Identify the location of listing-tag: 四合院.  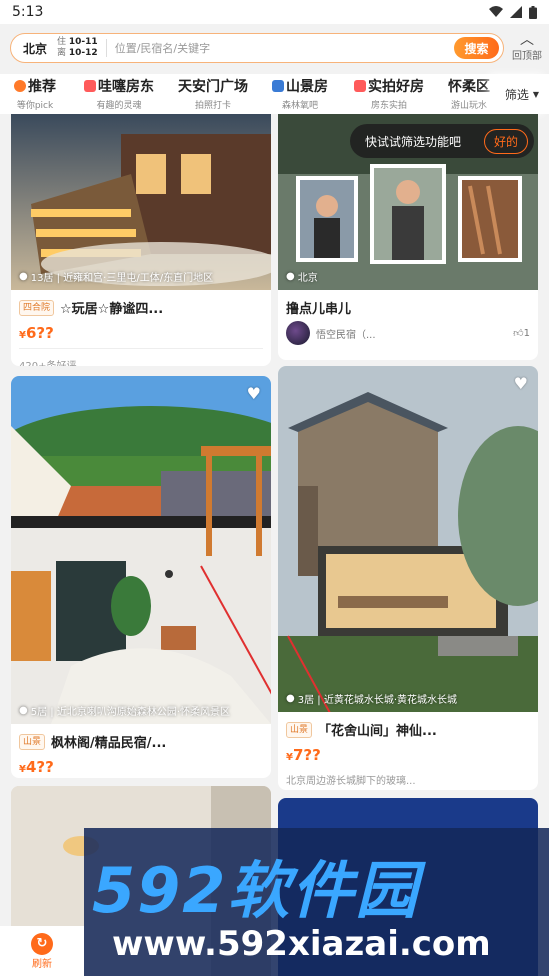
(37, 307).